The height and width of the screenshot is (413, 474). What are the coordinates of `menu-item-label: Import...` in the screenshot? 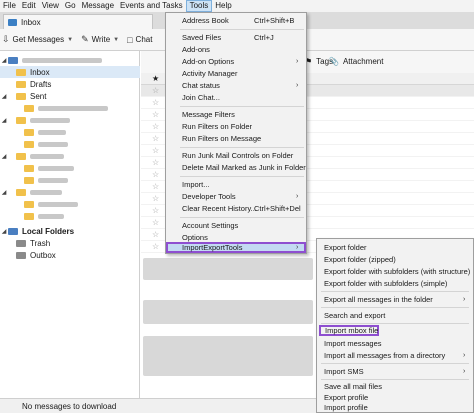 It's located at (196, 184).